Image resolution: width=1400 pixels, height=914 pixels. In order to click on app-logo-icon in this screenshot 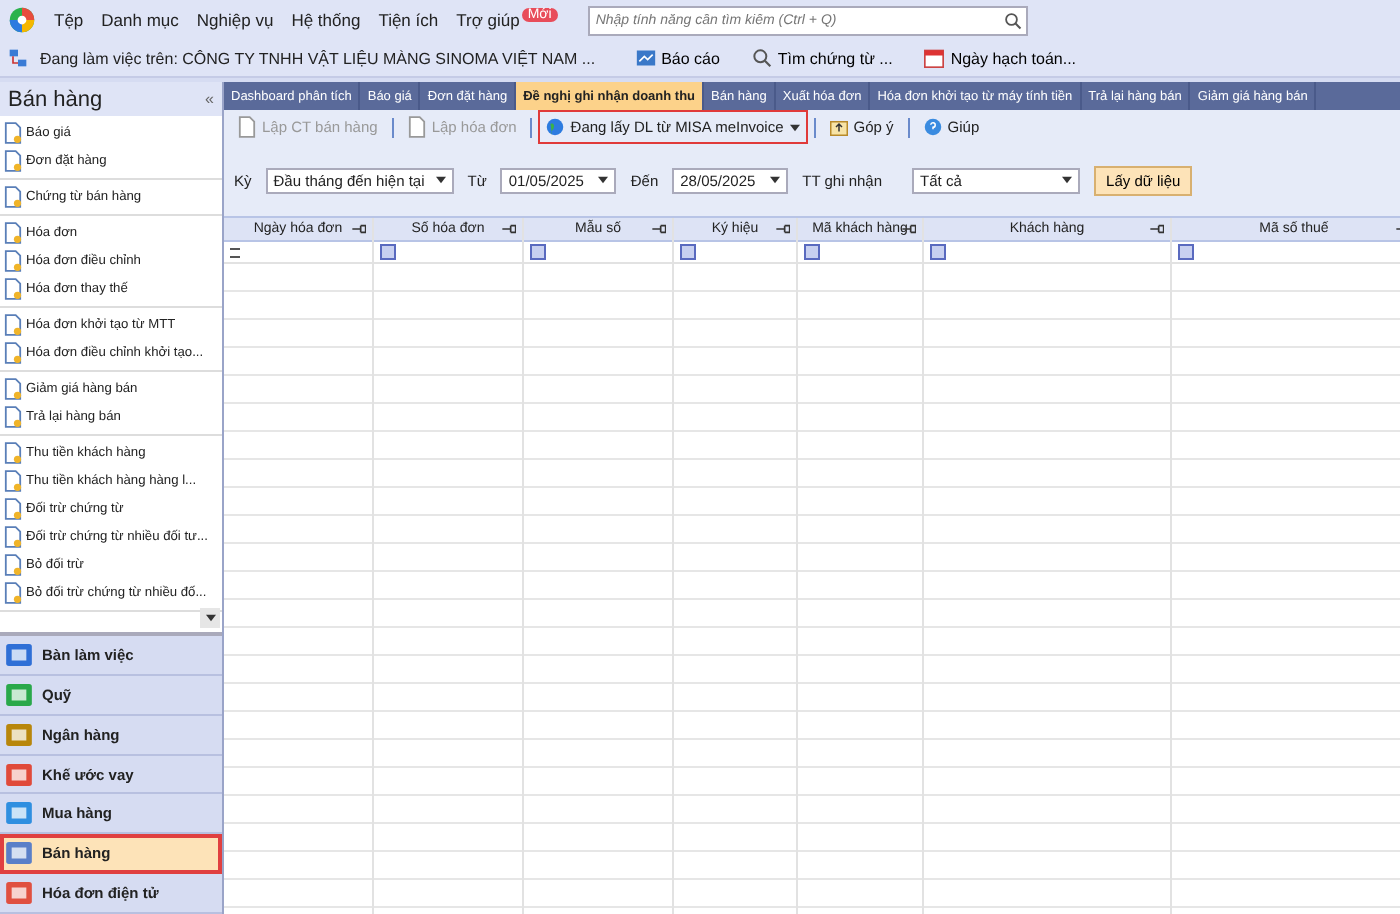, I will do `click(22, 20)`.